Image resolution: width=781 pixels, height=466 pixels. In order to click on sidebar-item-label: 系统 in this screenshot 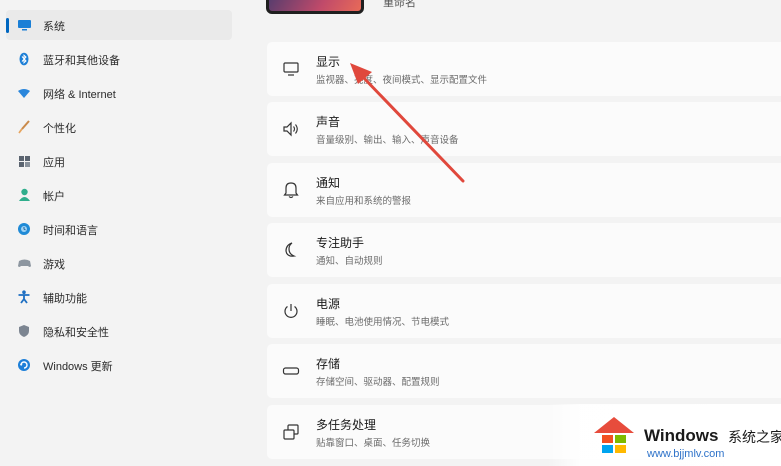, I will do `click(54, 27)`.